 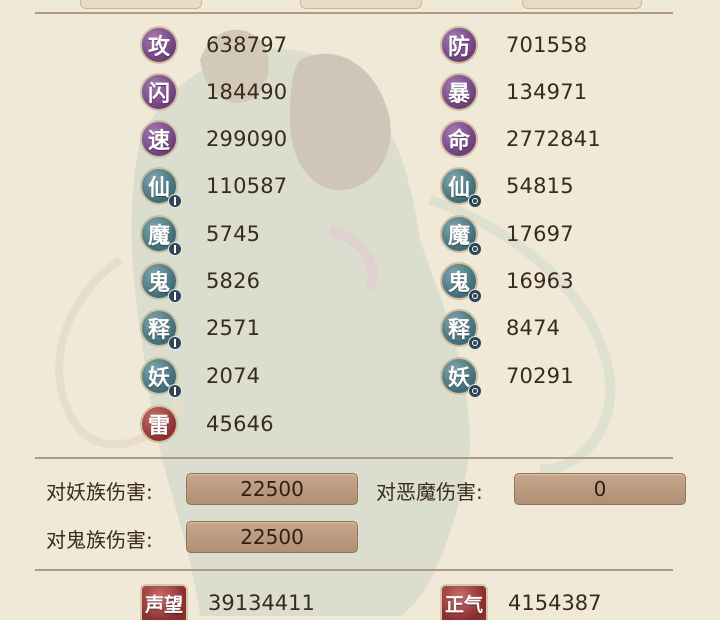 I want to click on damage-vs-evil-label: 对恶魔伤害:, so click(x=429, y=492).